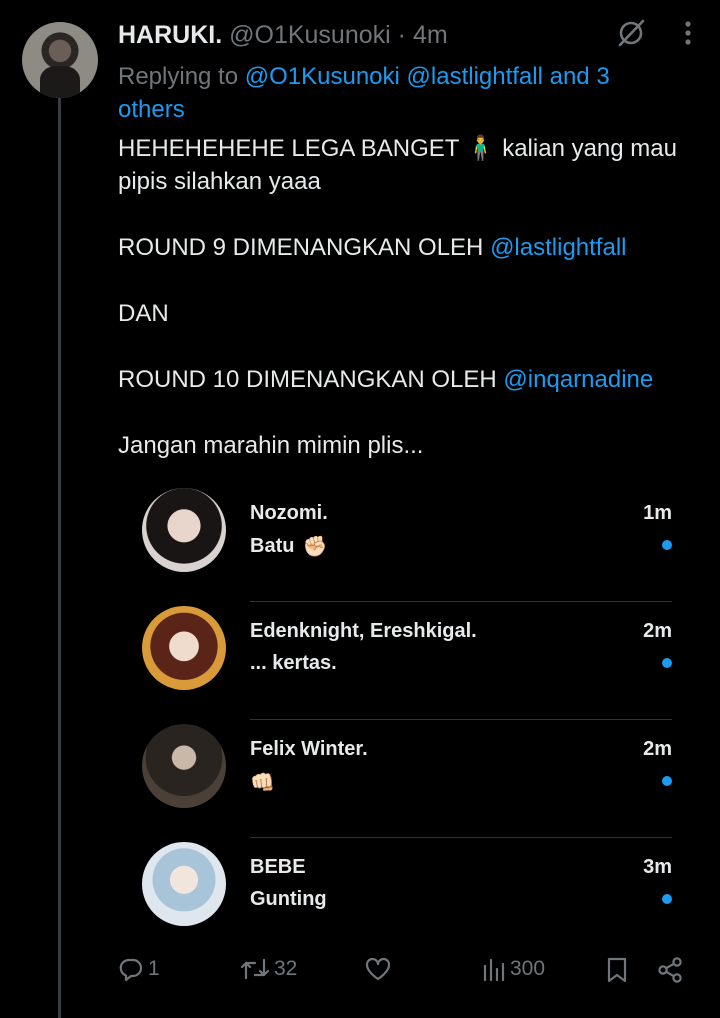 This screenshot has height=1018, width=720. What do you see at coordinates (170, 35) in the screenshot?
I see `display-name: HARUKI.` at bounding box center [170, 35].